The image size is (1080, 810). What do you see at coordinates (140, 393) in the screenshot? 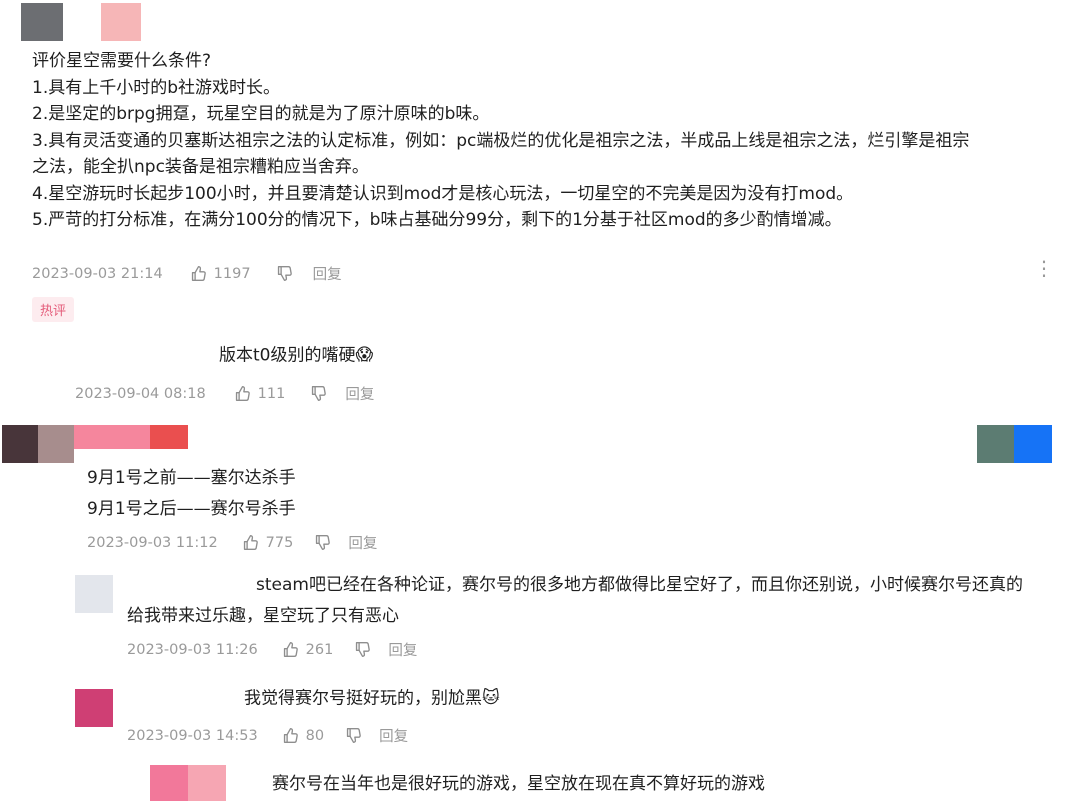
I see `timestamp: 2023-09-04 08:18` at bounding box center [140, 393].